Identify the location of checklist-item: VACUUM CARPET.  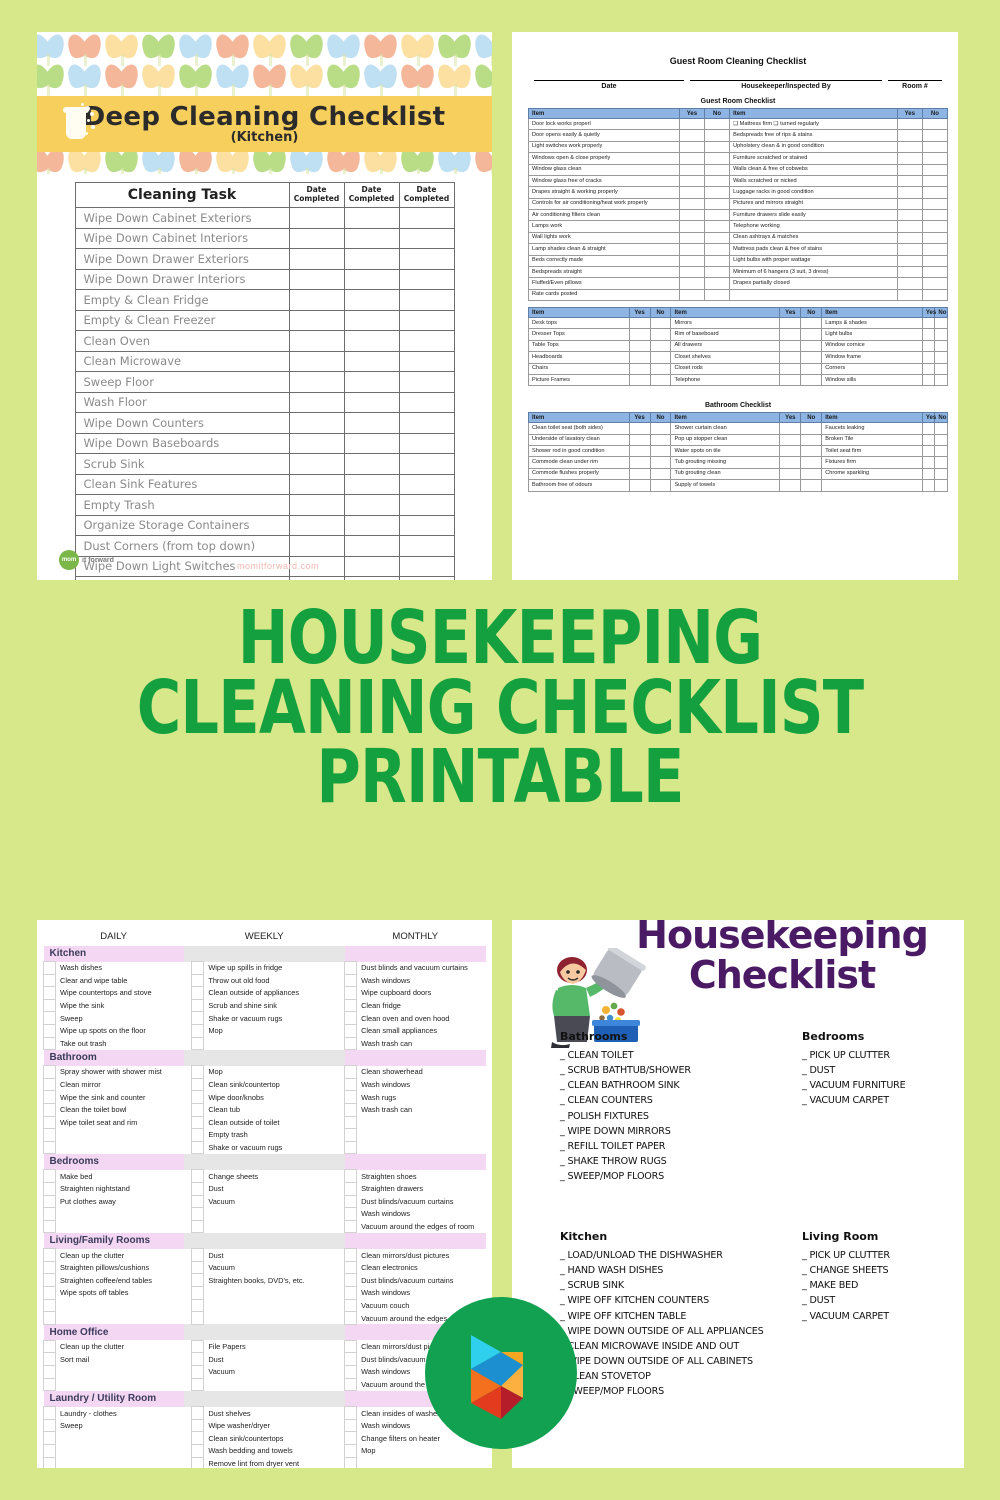
(854, 1100).